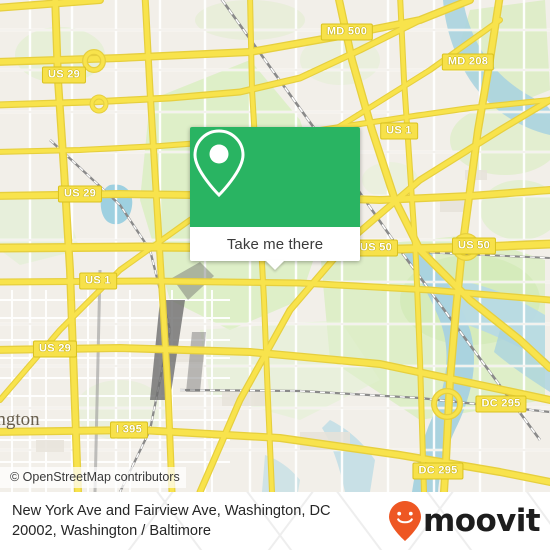 Image resolution: width=550 pixels, height=550 pixels. I want to click on moovit-logo: moovit, so click(464, 521).